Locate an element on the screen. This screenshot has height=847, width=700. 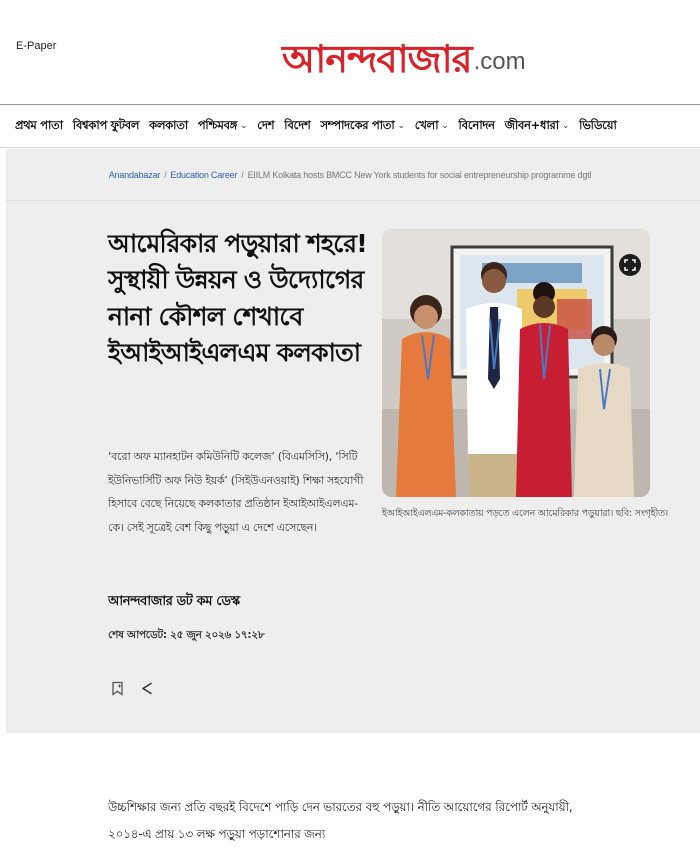
article-actions is located at coordinates (132, 688).